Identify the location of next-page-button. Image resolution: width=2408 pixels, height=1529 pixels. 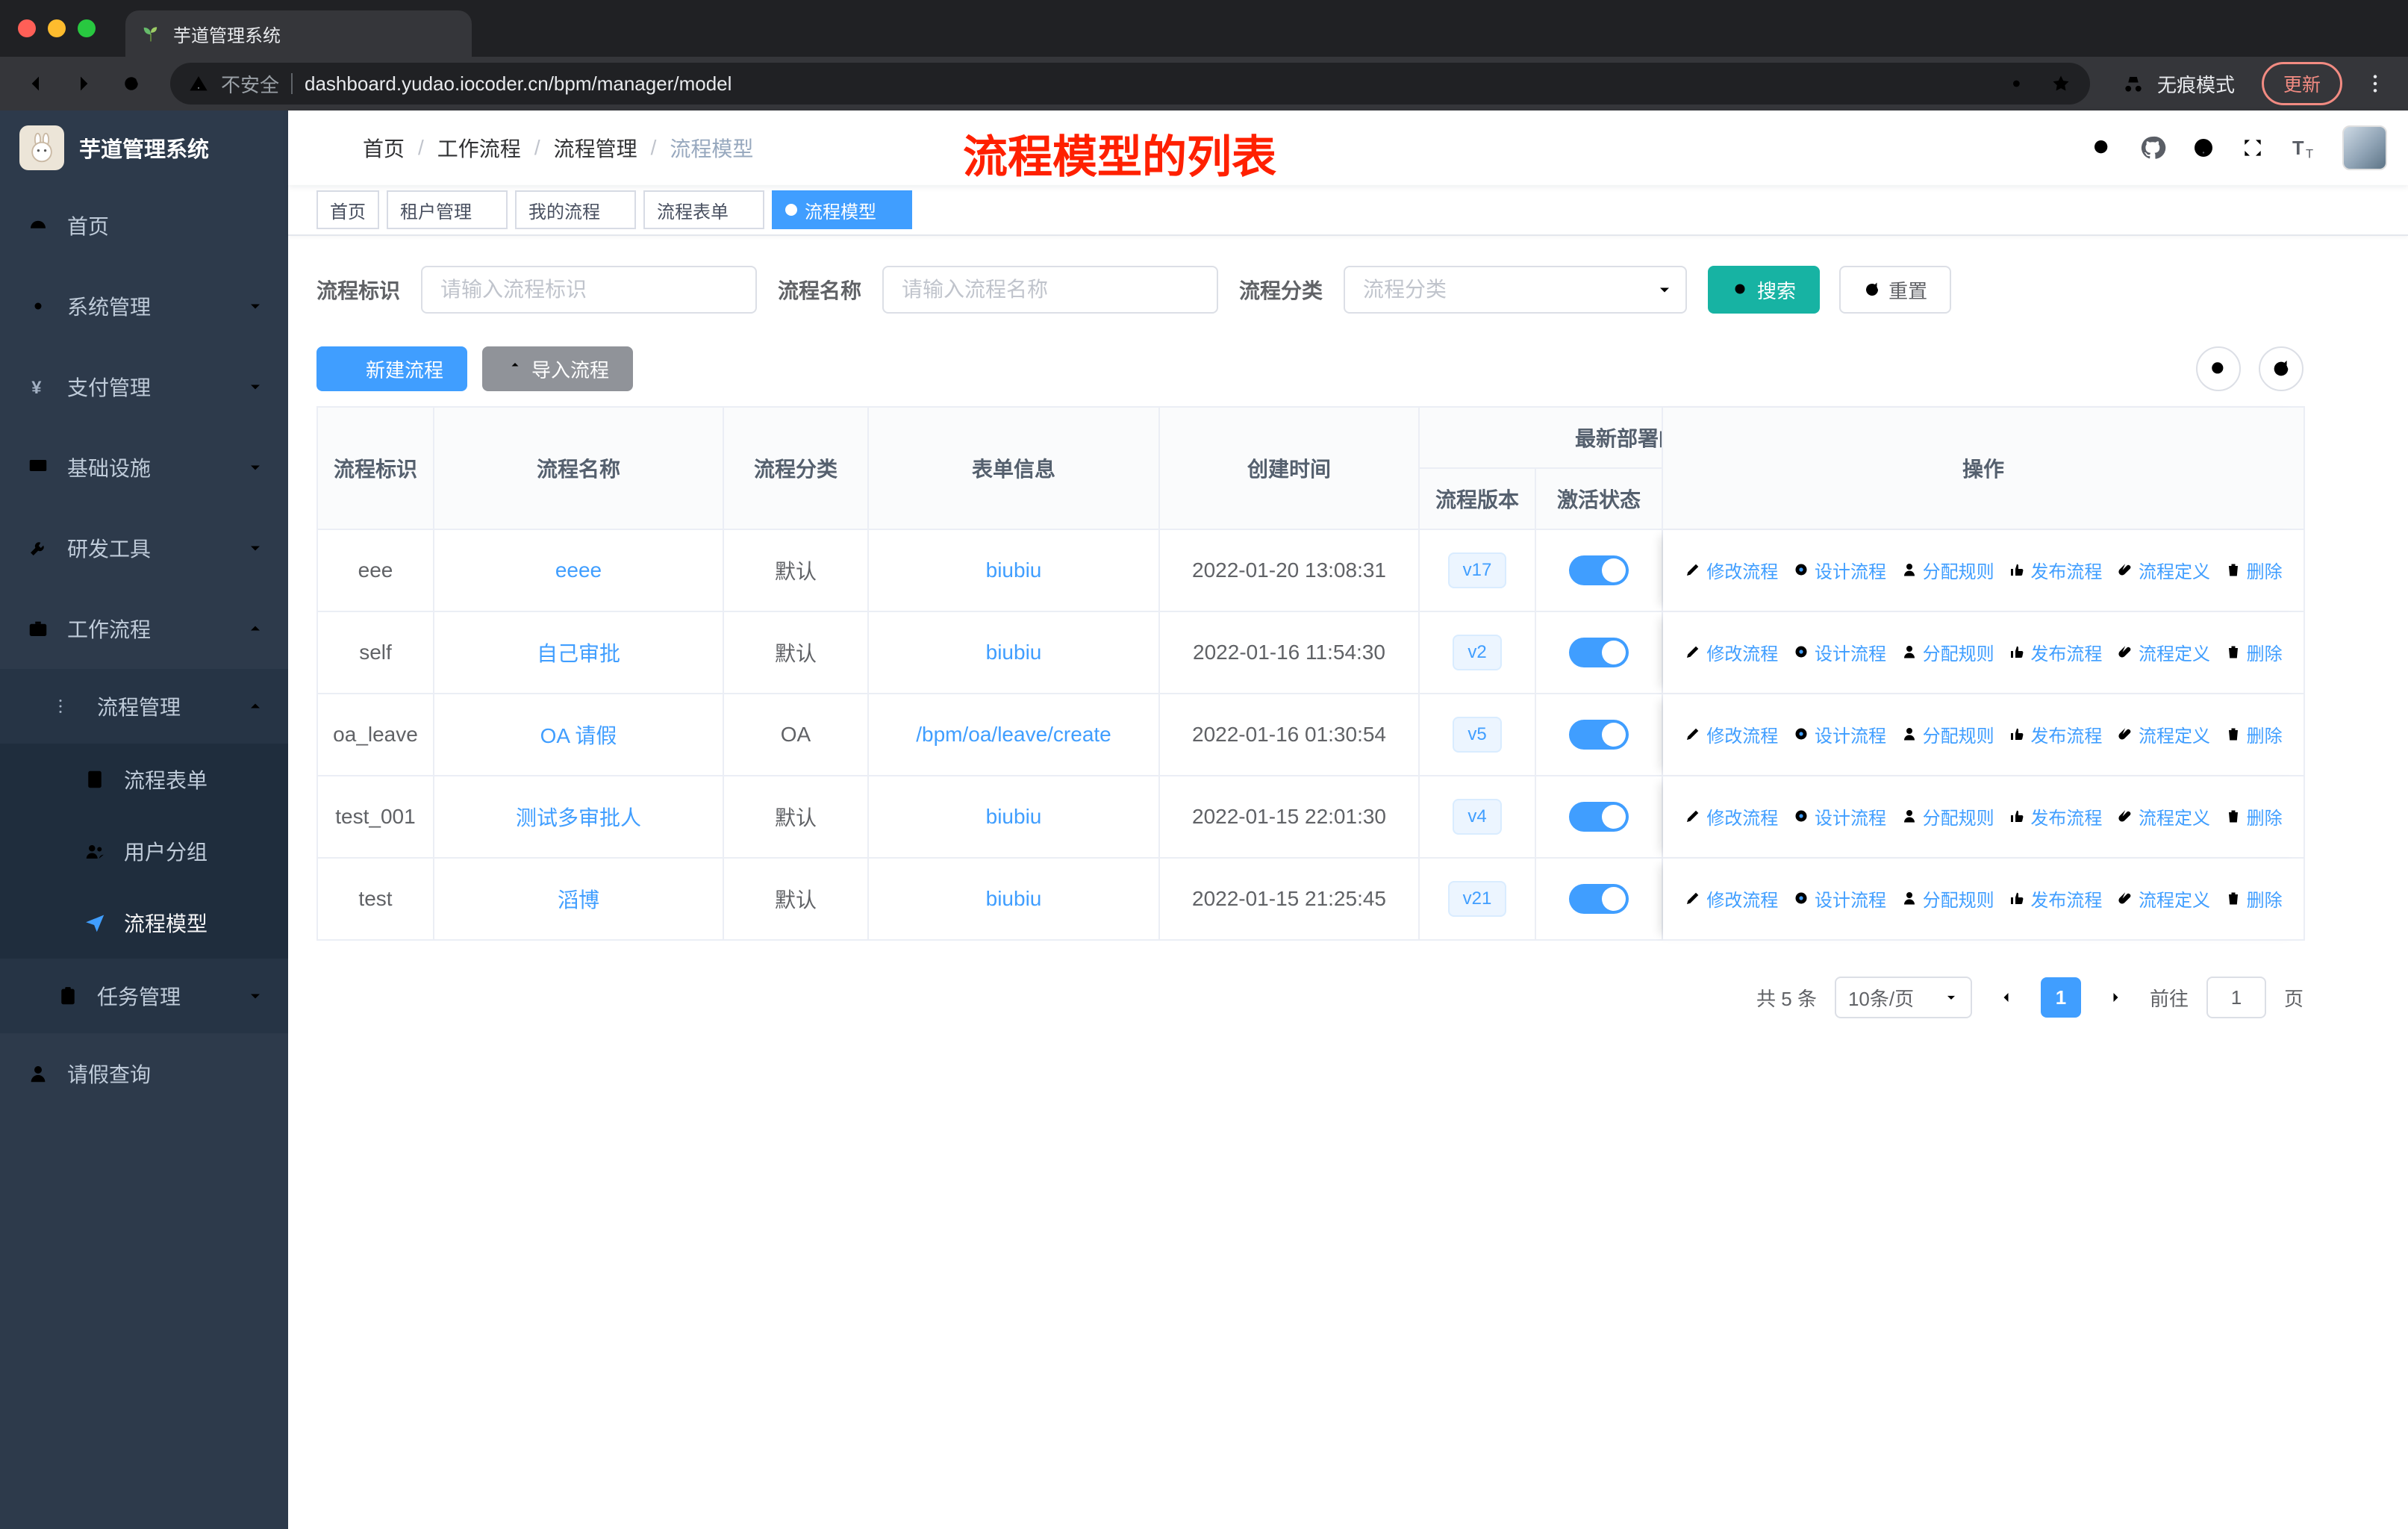
(2115, 997).